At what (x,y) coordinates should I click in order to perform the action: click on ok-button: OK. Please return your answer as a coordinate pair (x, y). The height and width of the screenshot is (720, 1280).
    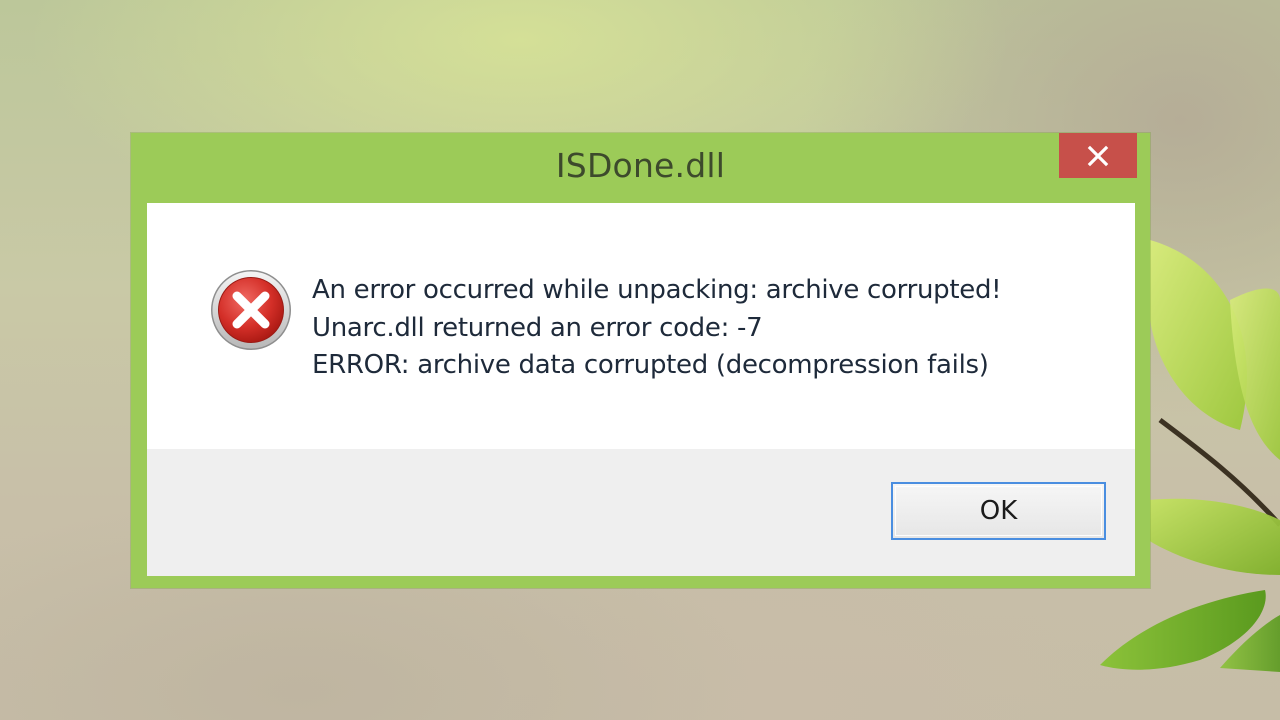
    Looking at the image, I should click on (998, 511).